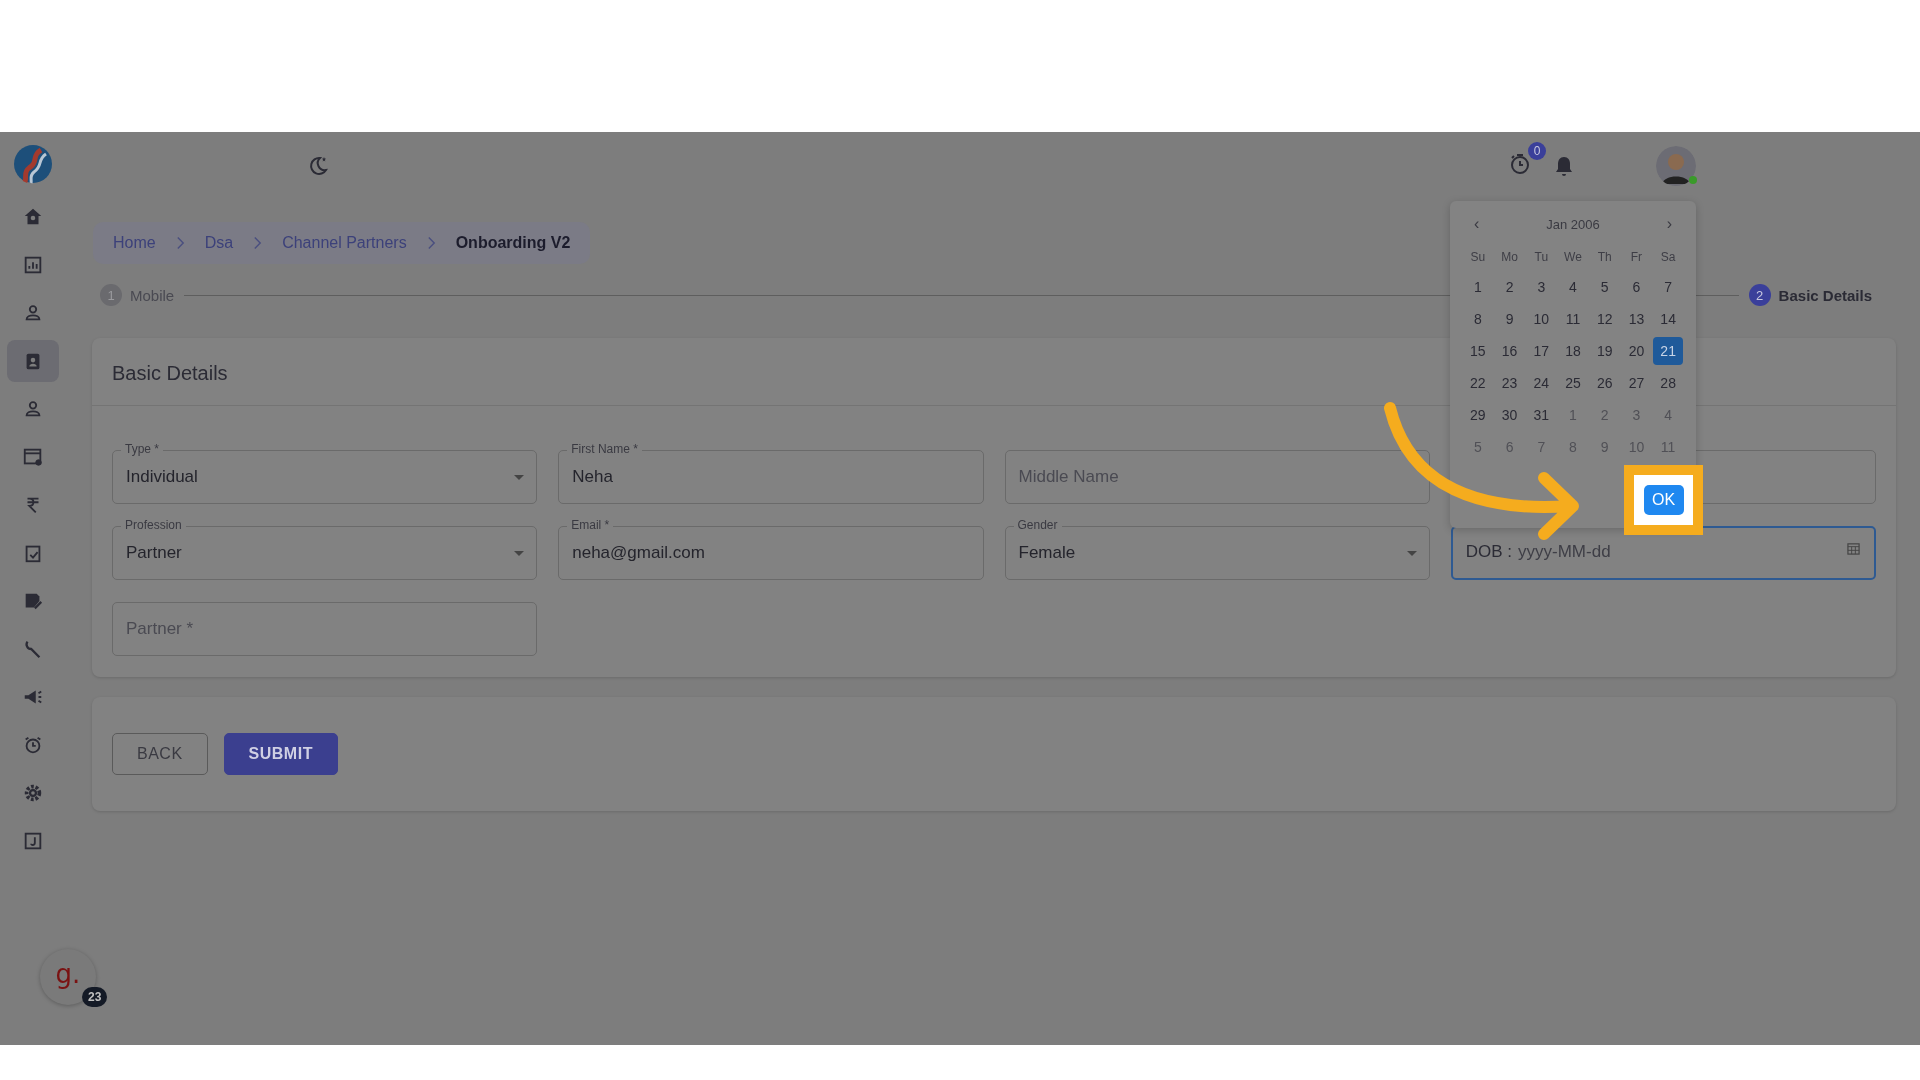 The height and width of the screenshot is (1080, 1920). Describe the element at coordinates (344, 243) in the screenshot. I see `breadcrumb-link: Channel Partners` at that location.